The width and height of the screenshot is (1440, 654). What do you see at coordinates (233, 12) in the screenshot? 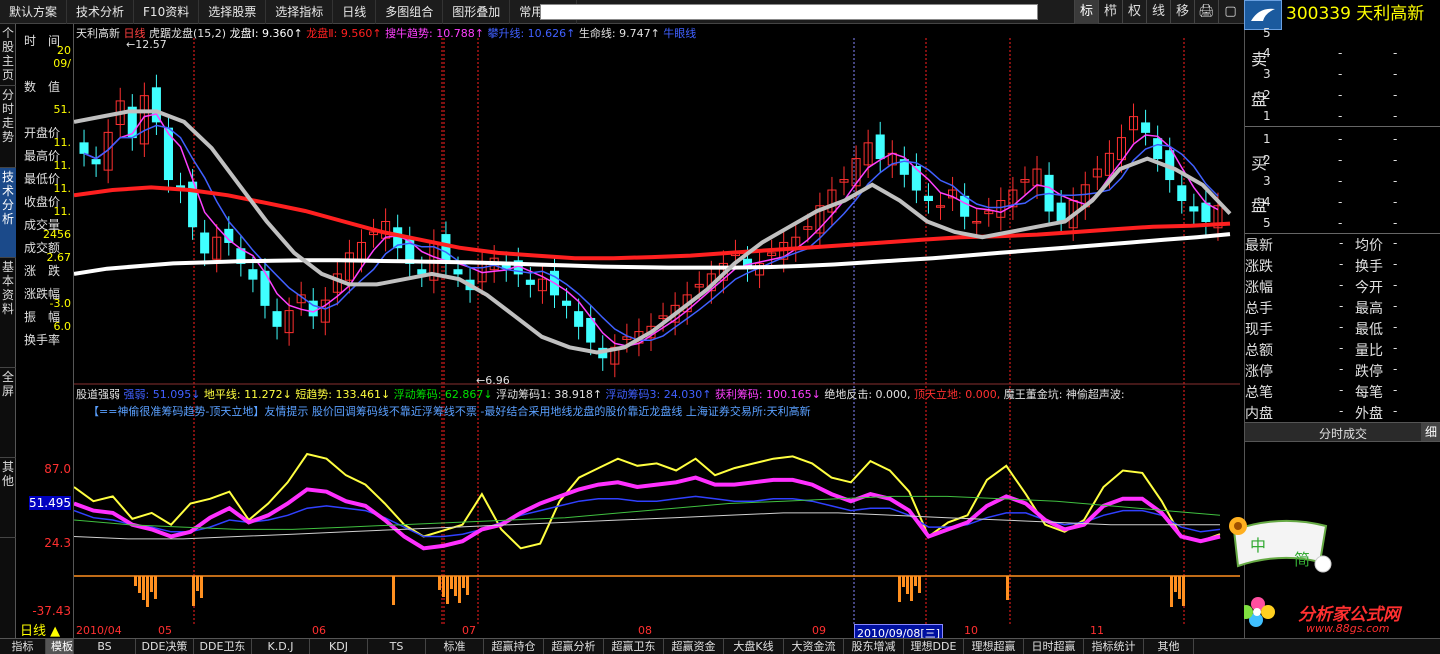
I see `menu-select-stock: 选择股票` at bounding box center [233, 12].